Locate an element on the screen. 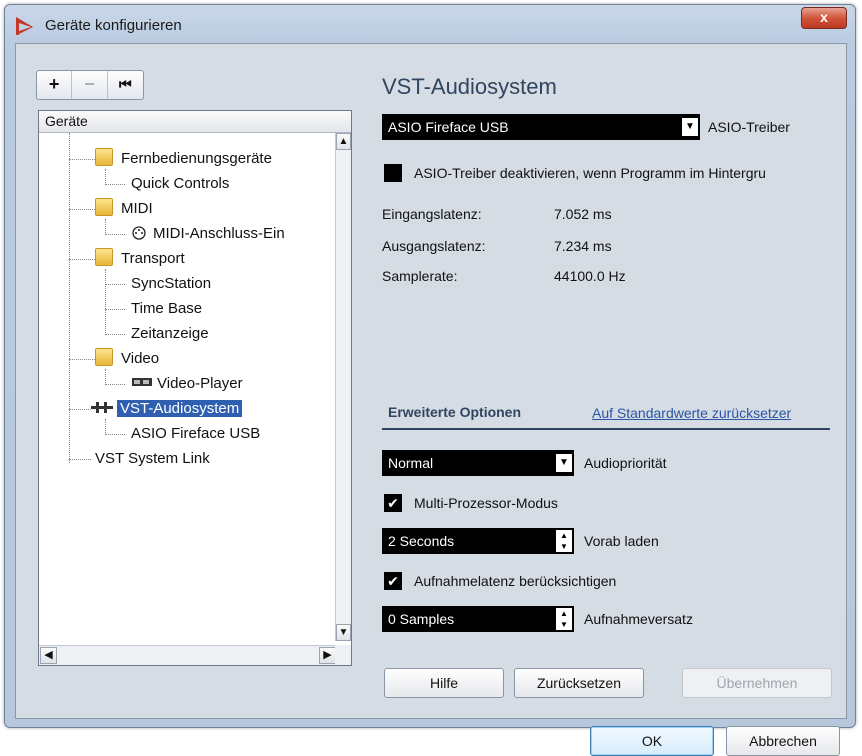  tree-item-label: Time Base is located at coordinates (167, 308).